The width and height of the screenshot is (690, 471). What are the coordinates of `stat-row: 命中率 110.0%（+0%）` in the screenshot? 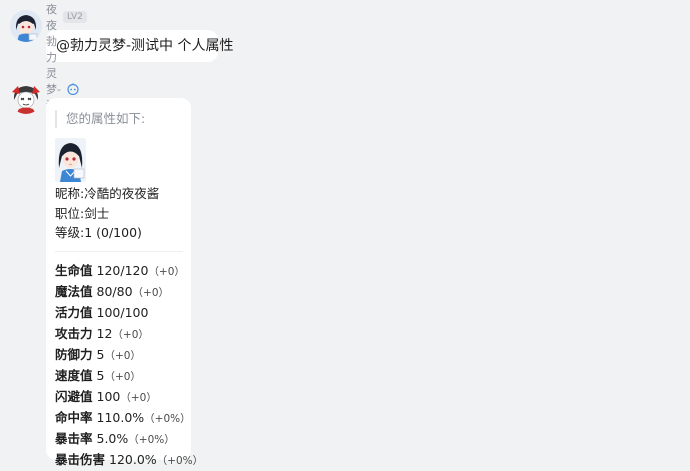 It's located at (123, 418).